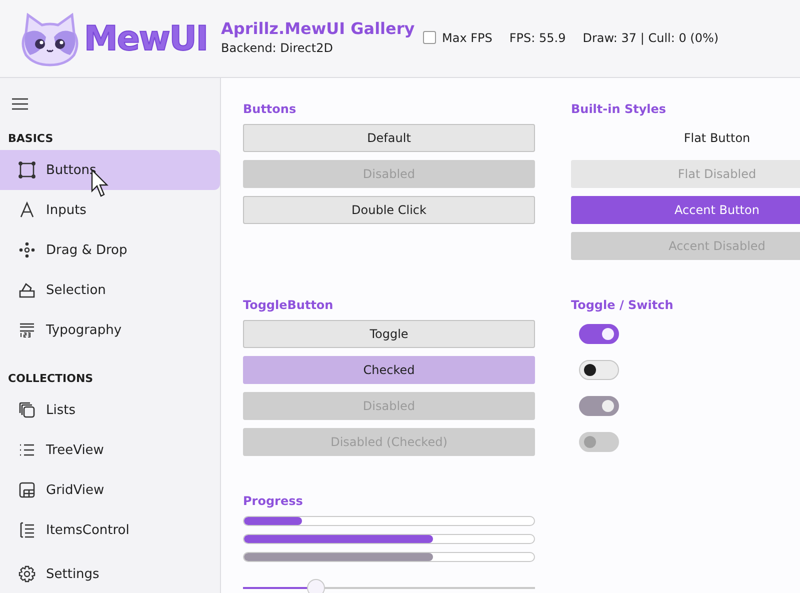 The height and width of the screenshot is (593, 800). I want to click on settings-icon, so click(27, 574).